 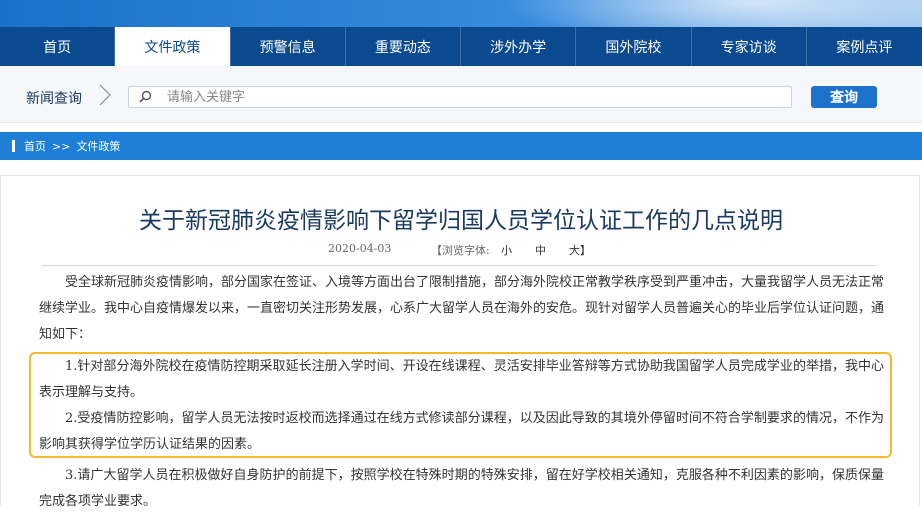 What do you see at coordinates (54, 99) in the screenshot?
I see `search-label: 新闻查询` at bounding box center [54, 99].